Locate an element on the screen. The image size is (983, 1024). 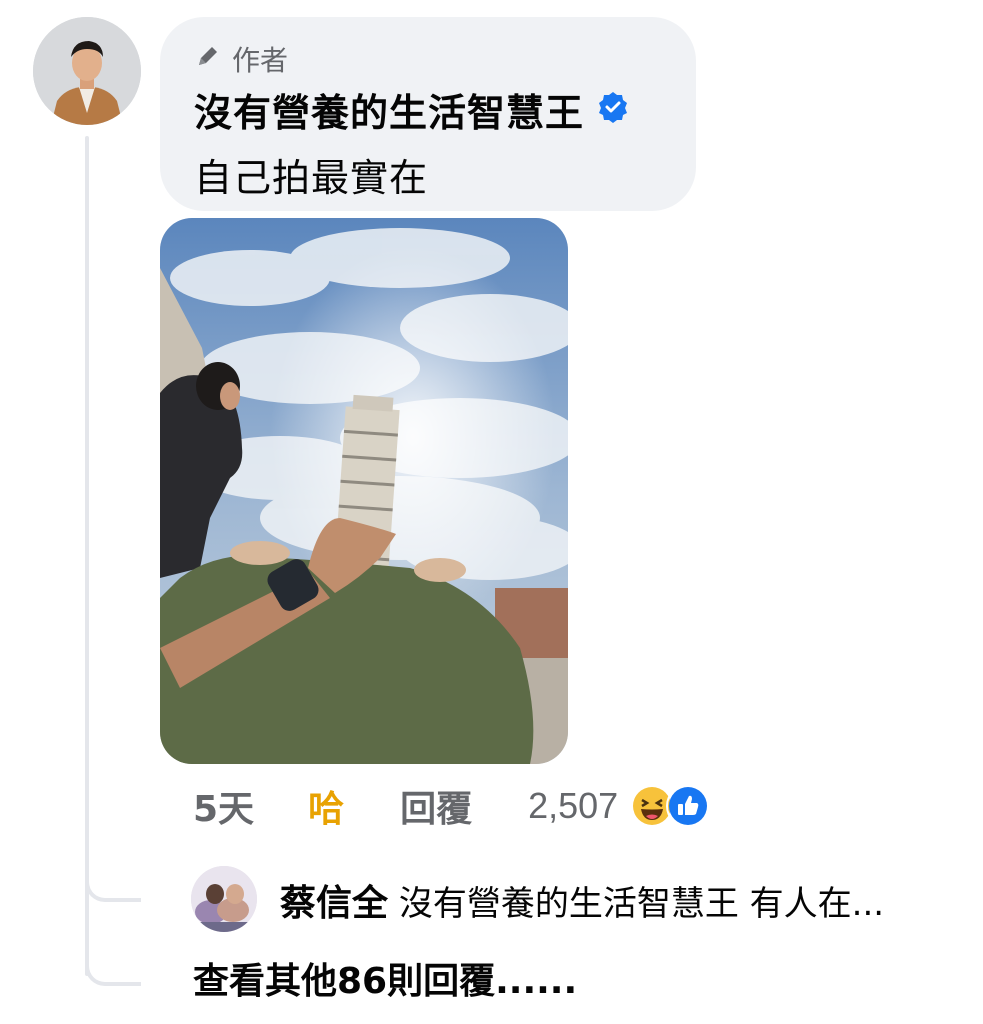
reaction-button: 哈 is located at coordinates (326, 806).